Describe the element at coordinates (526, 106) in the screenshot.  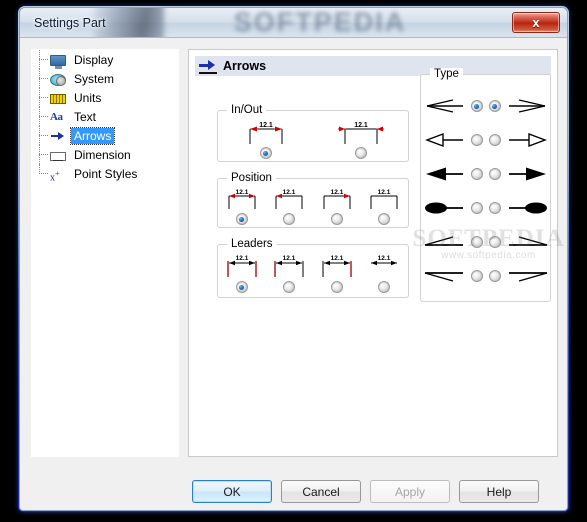
I see `open-arrow-right-icon` at that location.